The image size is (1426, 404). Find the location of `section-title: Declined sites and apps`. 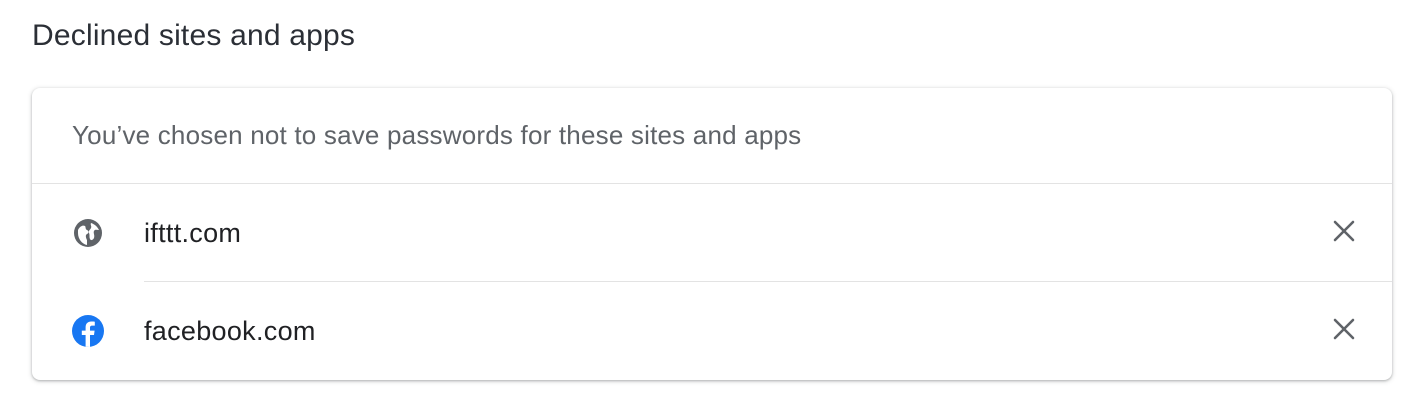

section-title: Declined sites and apps is located at coordinates (194, 35).